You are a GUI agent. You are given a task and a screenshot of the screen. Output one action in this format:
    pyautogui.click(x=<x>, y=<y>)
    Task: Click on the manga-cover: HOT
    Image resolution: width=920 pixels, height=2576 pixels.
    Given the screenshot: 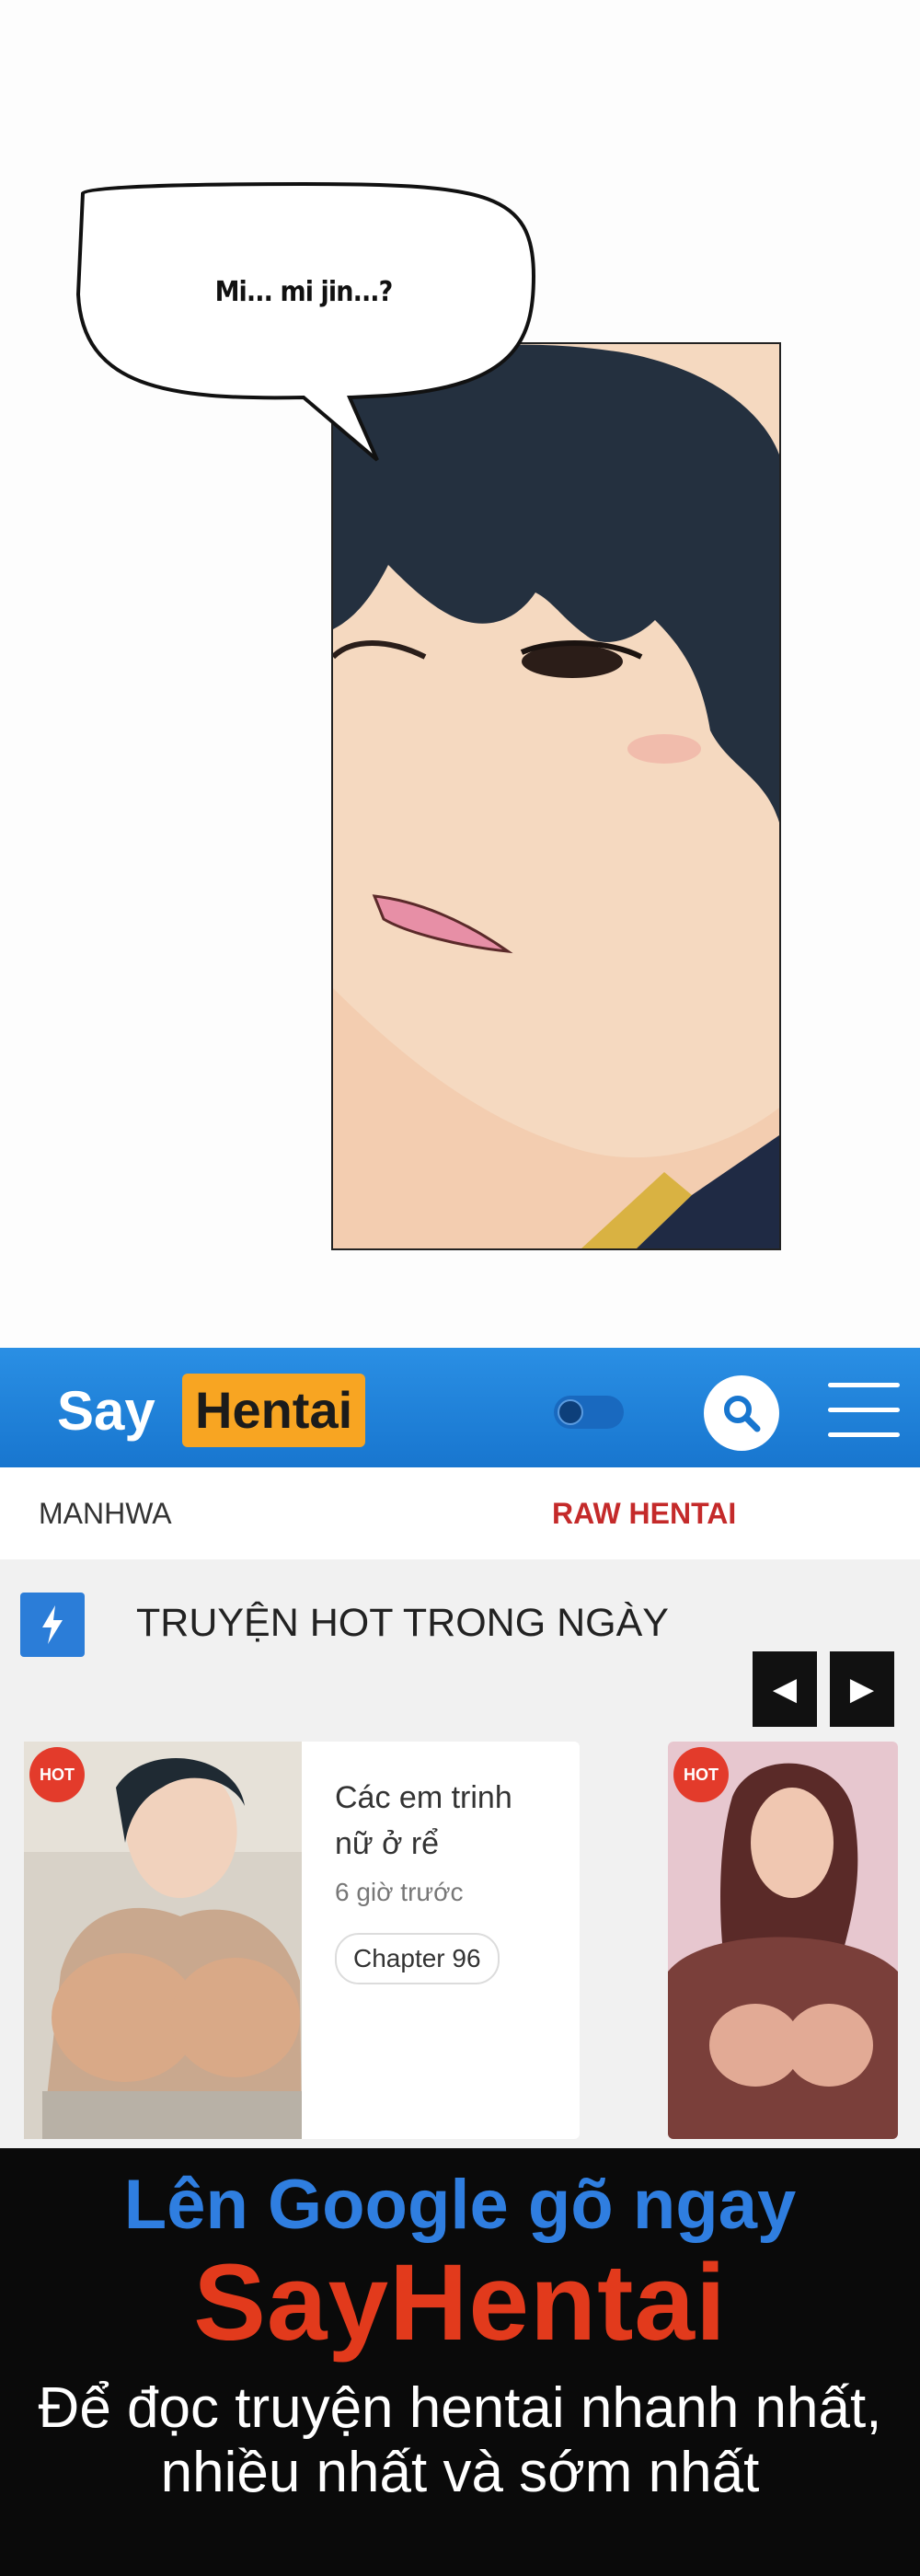 What is the action you would take?
    pyautogui.click(x=163, y=1940)
    